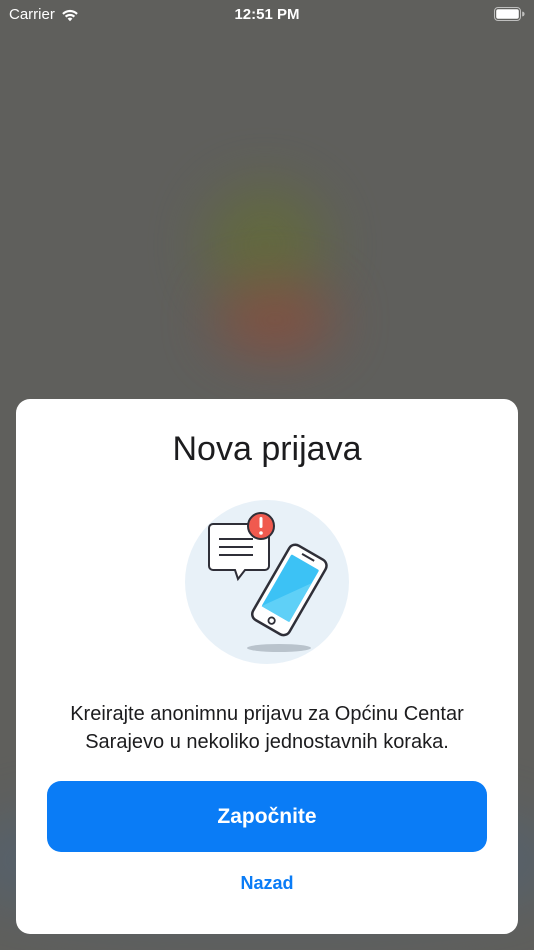 The width and height of the screenshot is (534, 950). What do you see at coordinates (509, 14) in the screenshot?
I see `battery-icon` at bounding box center [509, 14].